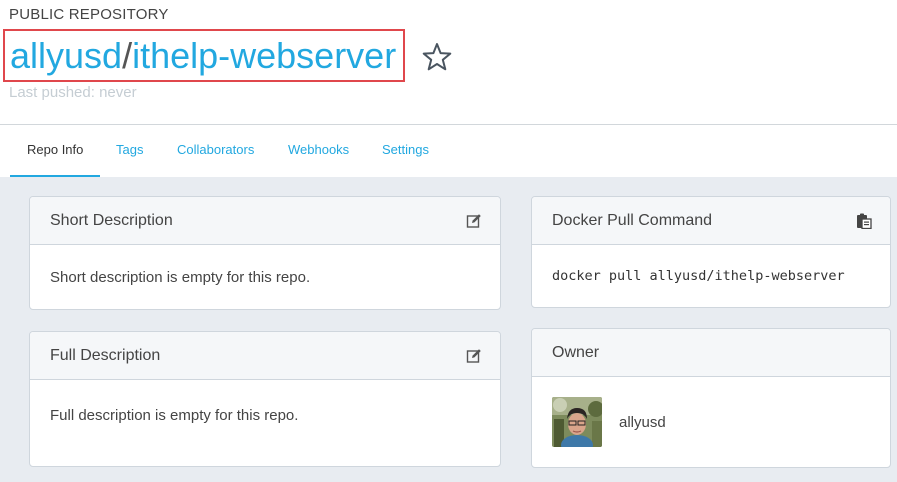 The height and width of the screenshot is (482, 897). What do you see at coordinates (318, 151) in the screenshot?
I see `tab-webhooks: Webhooks` at bounding box center [318, 151].